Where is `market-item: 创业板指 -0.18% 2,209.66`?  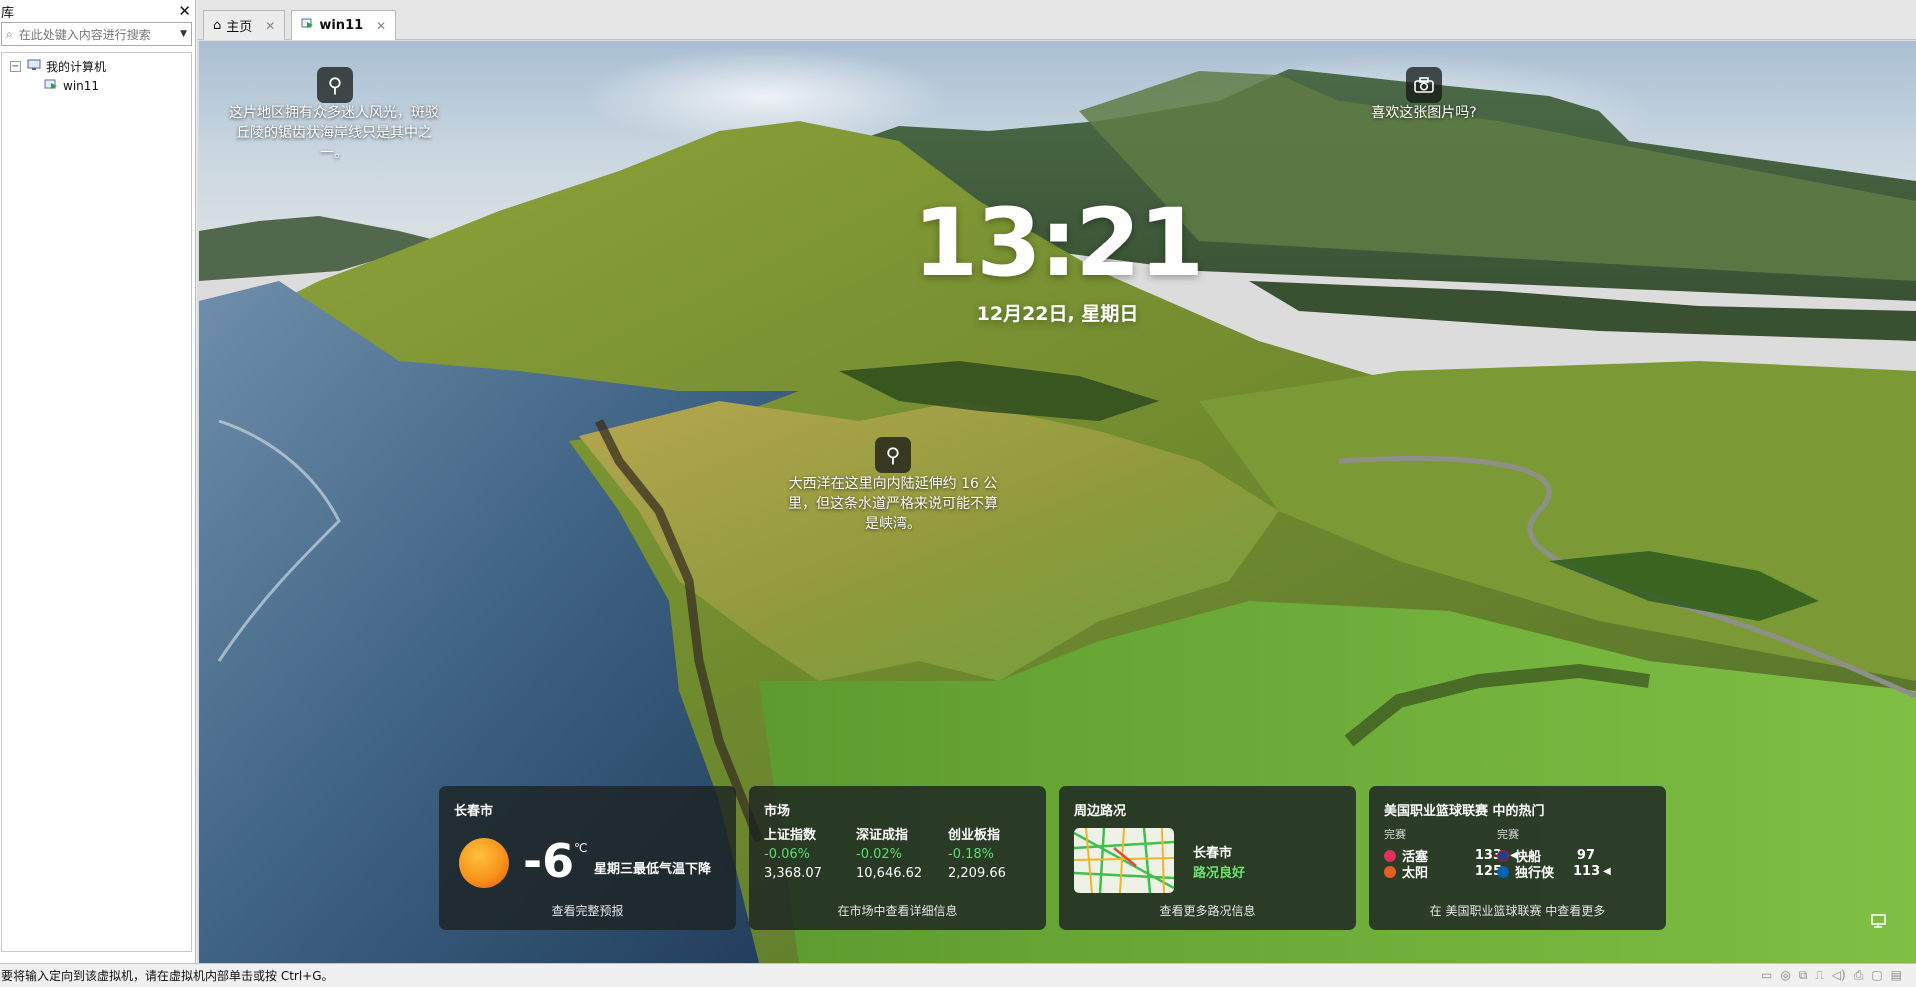
market-item: 创业板指 -0.18% 2,209.66 is located at coordinates (977, 854).